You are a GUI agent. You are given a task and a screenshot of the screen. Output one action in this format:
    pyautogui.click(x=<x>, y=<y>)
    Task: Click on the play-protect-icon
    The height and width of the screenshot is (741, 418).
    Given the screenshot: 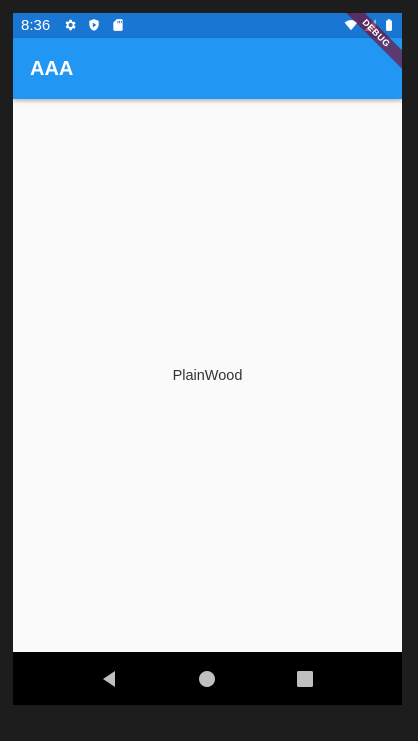 What is the action you would take?
    pyautogui.click(x=94, y=25)
    